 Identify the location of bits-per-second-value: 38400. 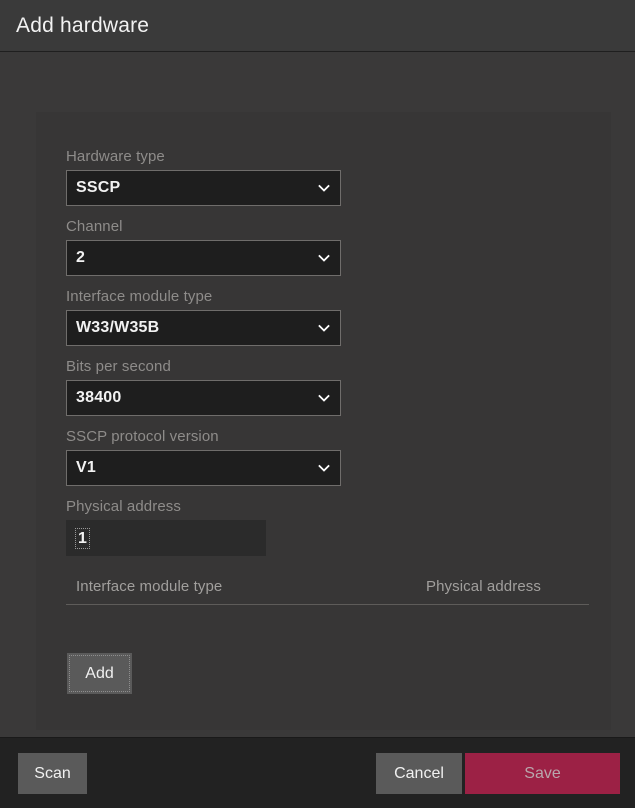
(99, 397).